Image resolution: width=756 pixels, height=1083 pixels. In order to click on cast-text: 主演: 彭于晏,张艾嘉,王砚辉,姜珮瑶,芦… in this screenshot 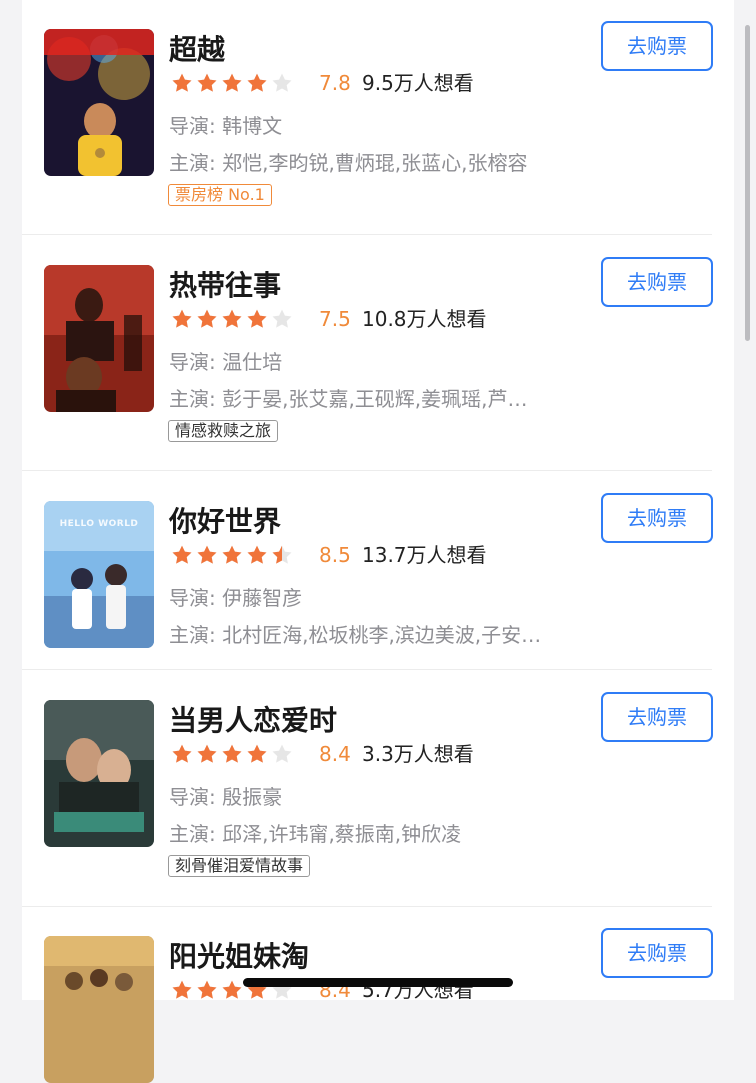, I will do `click(348, 399)`.